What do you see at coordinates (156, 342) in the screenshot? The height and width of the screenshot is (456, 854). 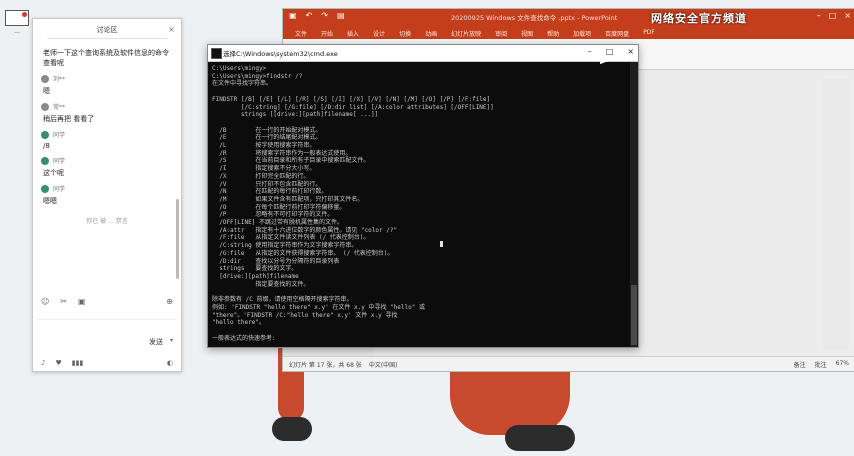 I see `send-button: 发送` at bounding box center [156, 342].